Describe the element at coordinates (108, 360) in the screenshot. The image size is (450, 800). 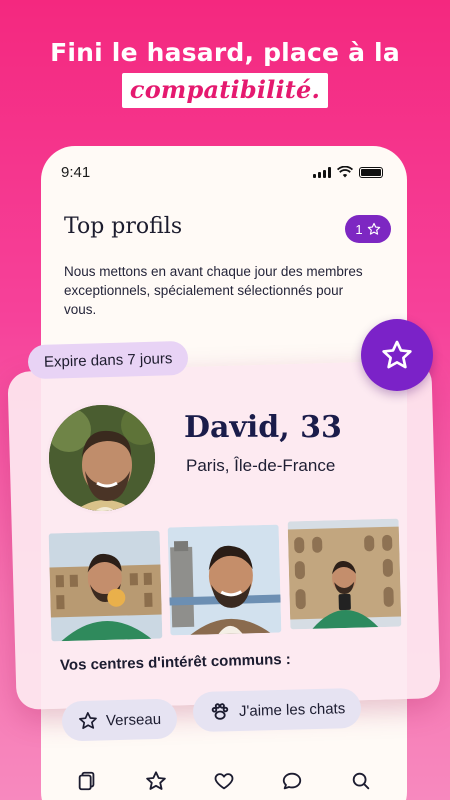
I see `expiry-badge: Expire dans 7 jours` at that location.